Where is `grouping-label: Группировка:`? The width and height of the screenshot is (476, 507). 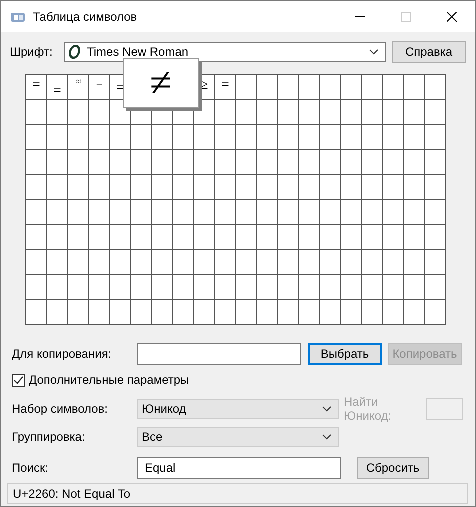
grouping-label: Группировка: is located at coordinates (49, 437).